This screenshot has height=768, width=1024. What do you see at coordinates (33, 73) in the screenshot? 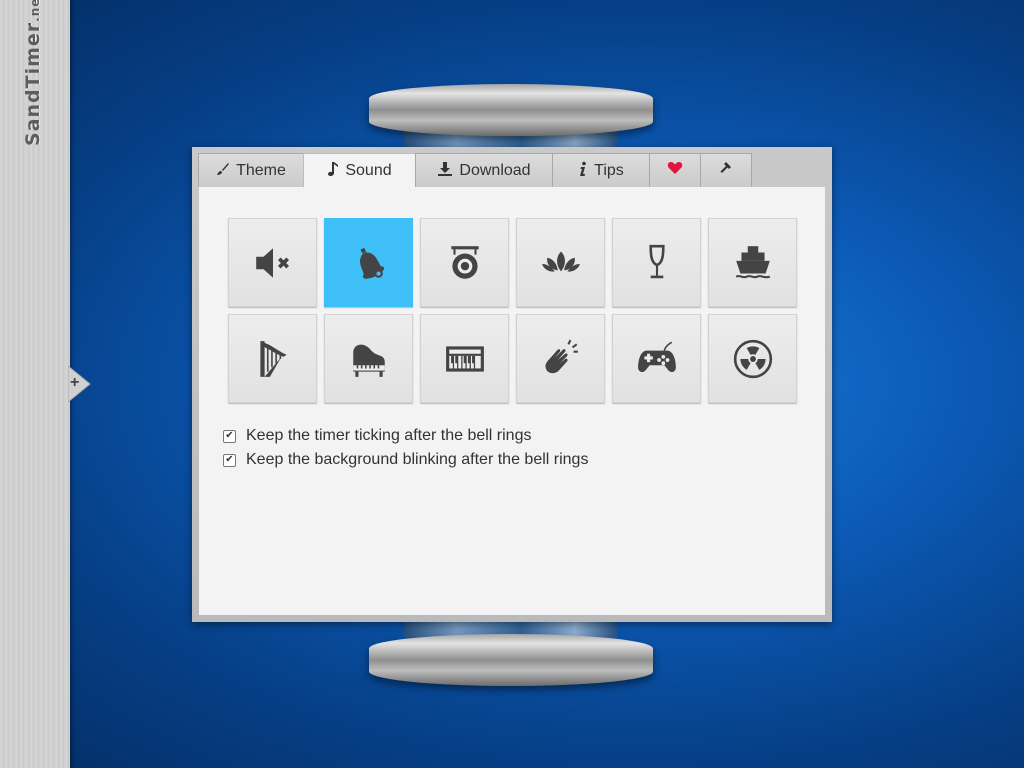
I see `site-logo: SandTimer.net` at bounding box center [33, 73].